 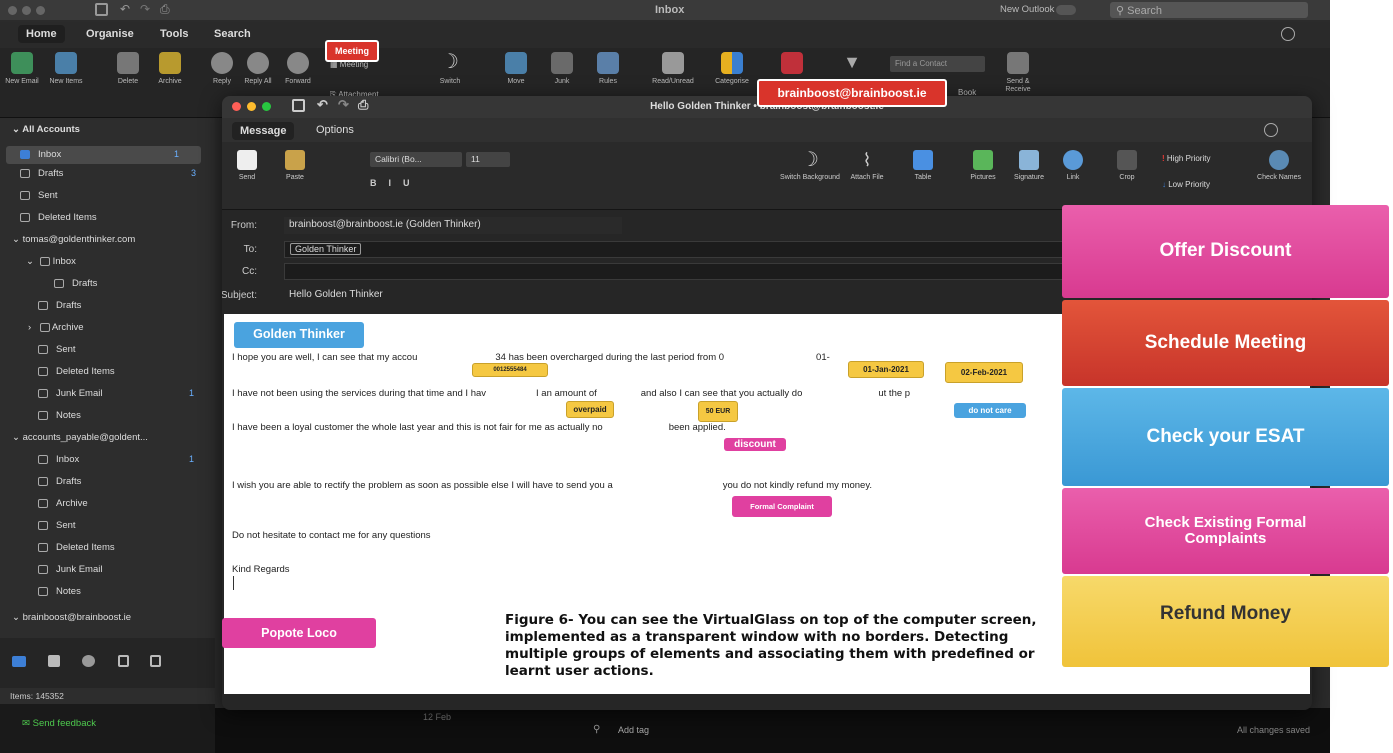 I want to click on low-priority-button: ↓ Low Priority, so click(x=1186, y=184).